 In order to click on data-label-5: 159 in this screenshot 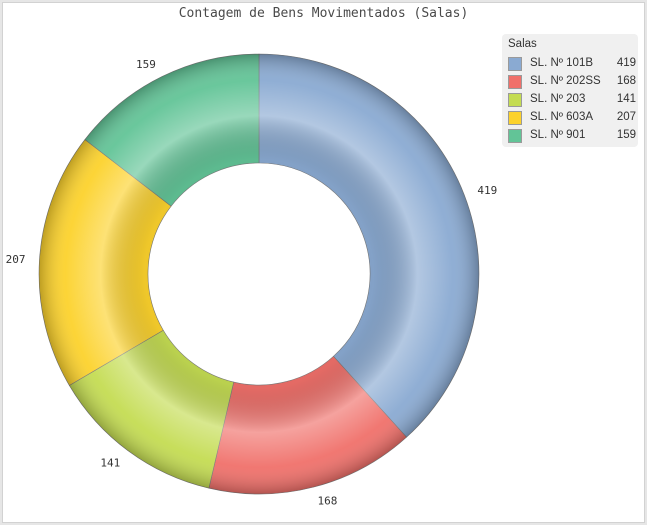, I will do `click(146, 64)`.